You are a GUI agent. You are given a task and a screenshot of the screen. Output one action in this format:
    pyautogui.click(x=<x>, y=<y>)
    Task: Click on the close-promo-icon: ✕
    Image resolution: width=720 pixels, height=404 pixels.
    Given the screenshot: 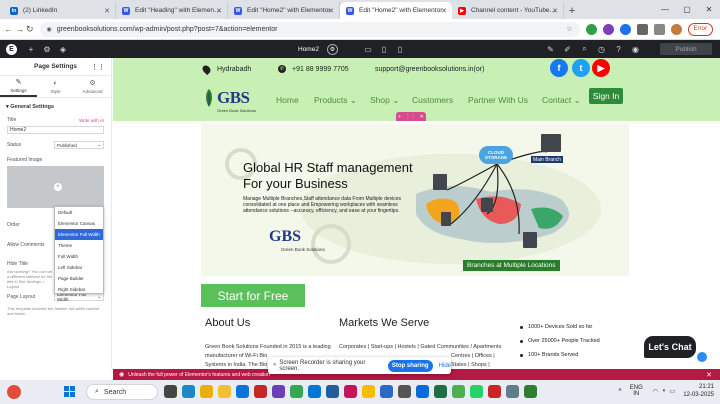 What is the action you would take?
    pyautogui.click(x=709, y=375)
    